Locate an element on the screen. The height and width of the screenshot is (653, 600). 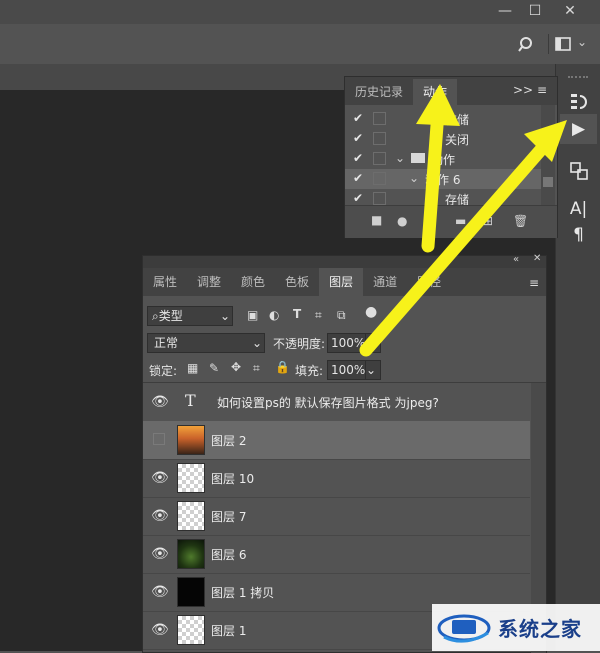
watermark: 系统之家 is located at coordinates (516, 627).